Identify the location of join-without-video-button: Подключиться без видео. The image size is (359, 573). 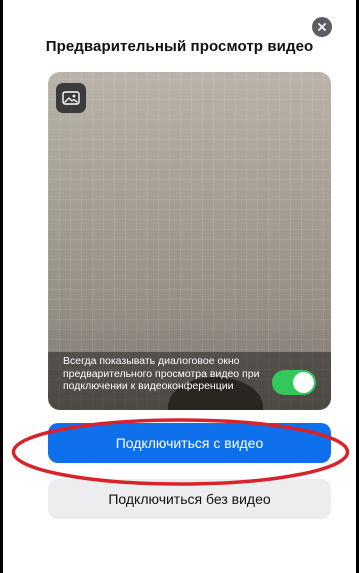
(189, 499).